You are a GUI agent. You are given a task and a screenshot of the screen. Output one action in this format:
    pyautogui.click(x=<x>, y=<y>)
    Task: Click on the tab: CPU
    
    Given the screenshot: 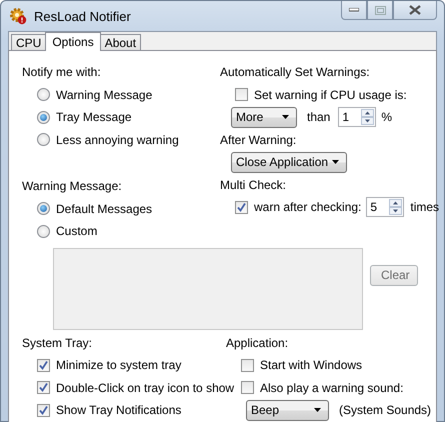 What is the action you would take?
    pyautogui.click(x=28, y=42)
    